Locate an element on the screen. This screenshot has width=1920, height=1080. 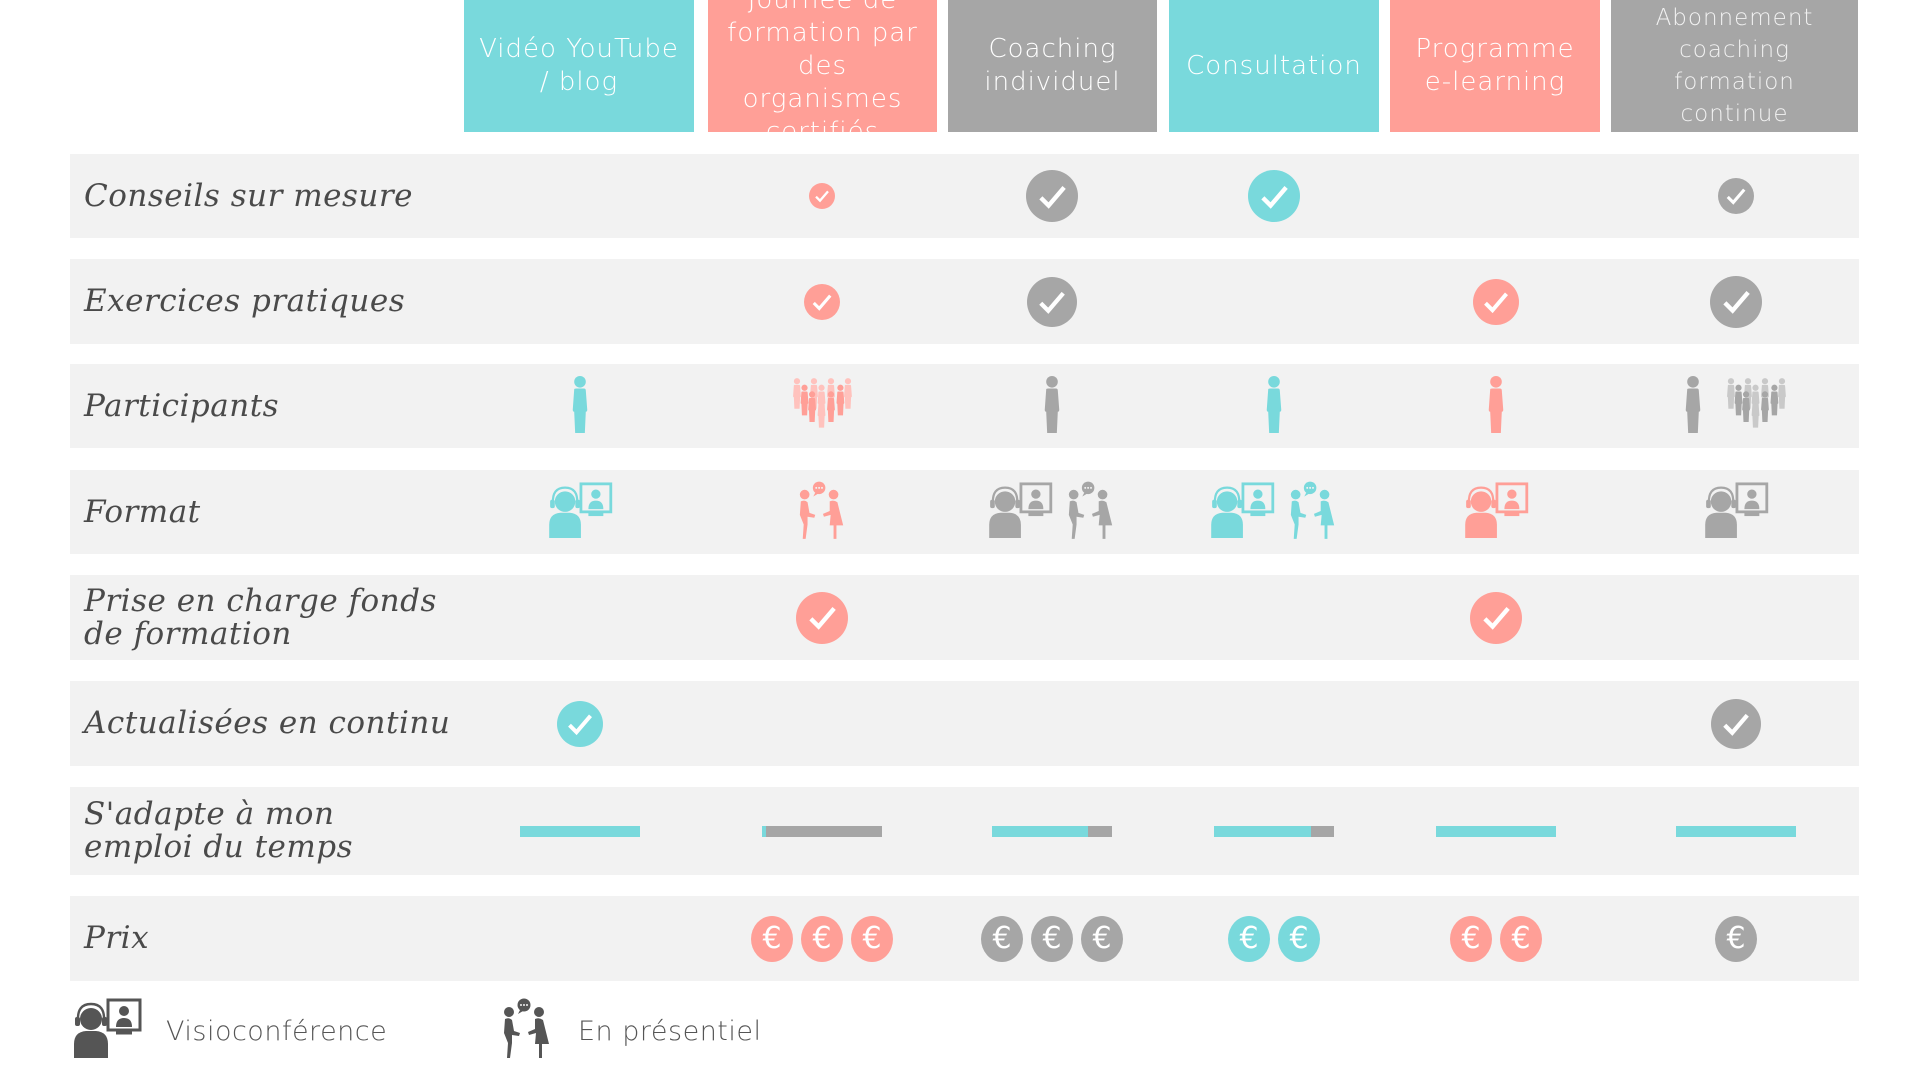
row-label: Conseils sur mesure is located at coordinates (249, 195).